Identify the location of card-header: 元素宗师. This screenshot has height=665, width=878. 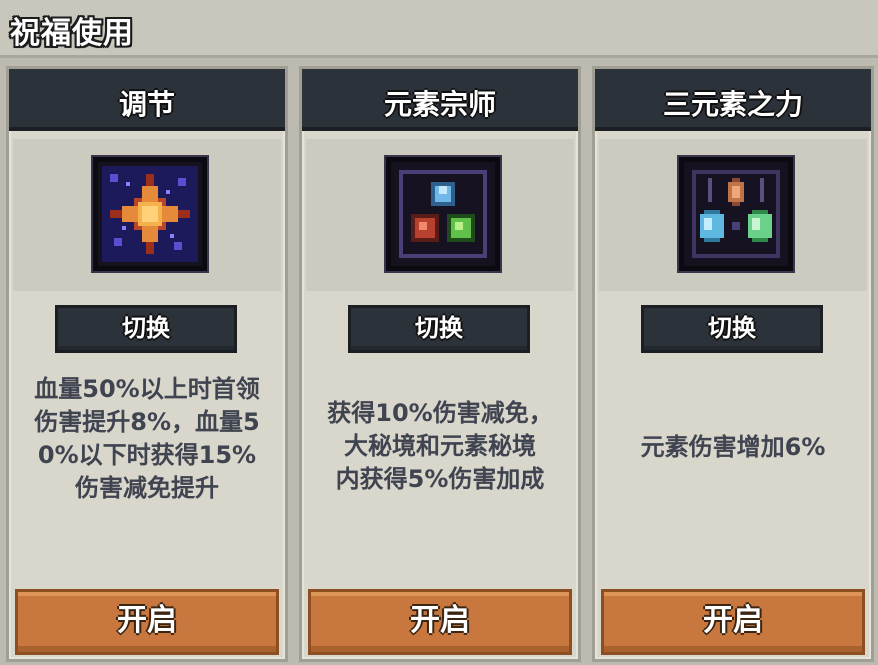
(440, 100).